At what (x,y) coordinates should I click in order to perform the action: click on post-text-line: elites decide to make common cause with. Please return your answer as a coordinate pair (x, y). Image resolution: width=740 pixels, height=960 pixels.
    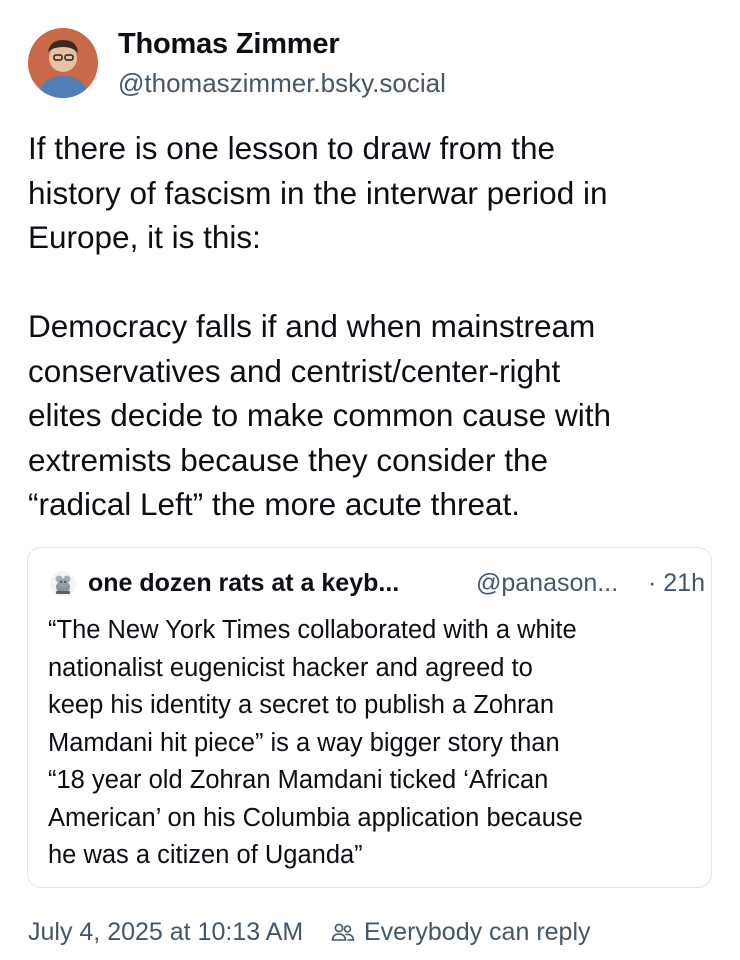
    Looking at the image, I should click on (320, 415).